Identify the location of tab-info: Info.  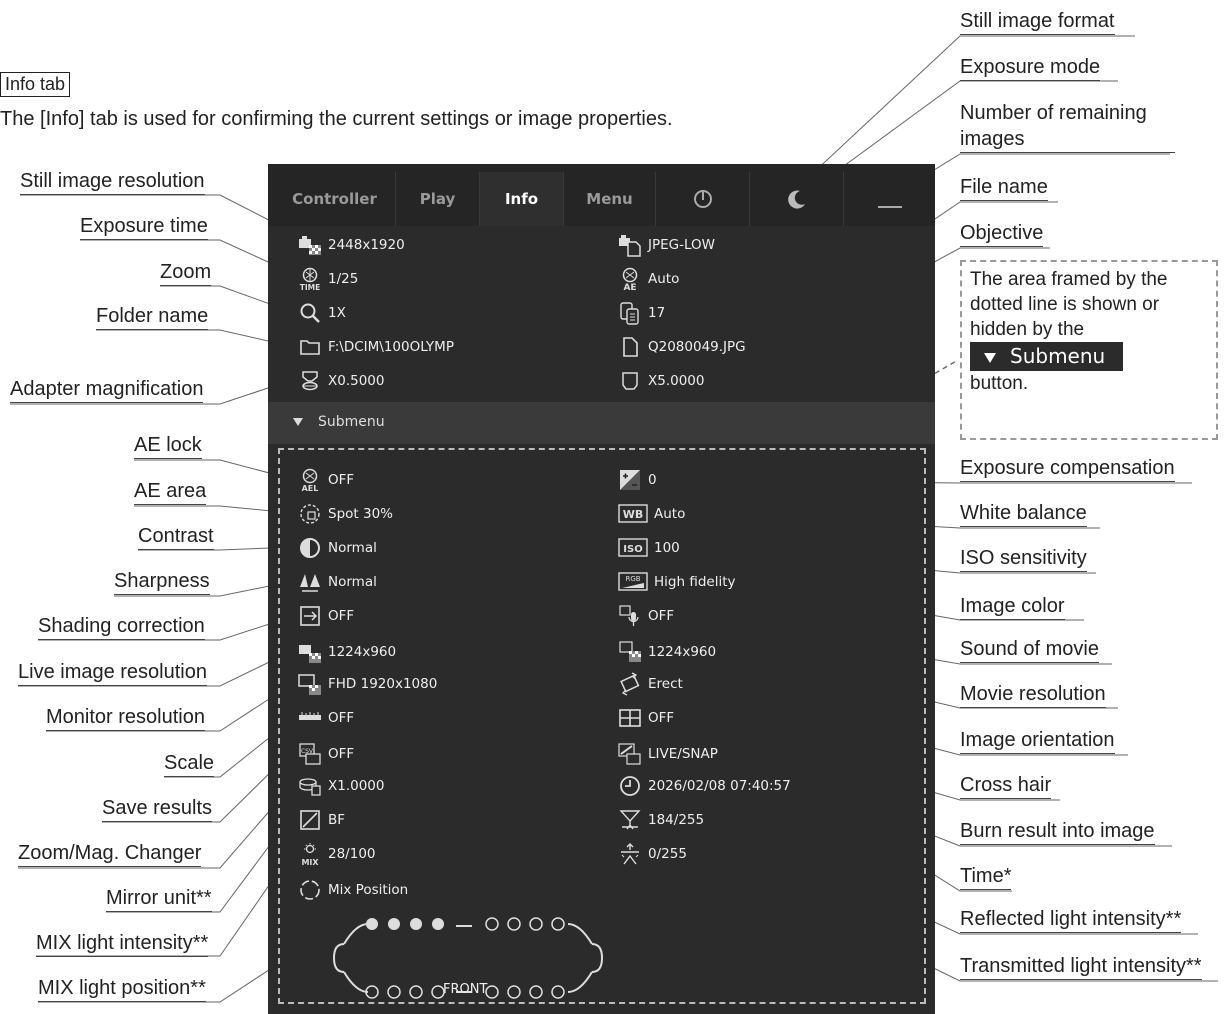
(522, 199).